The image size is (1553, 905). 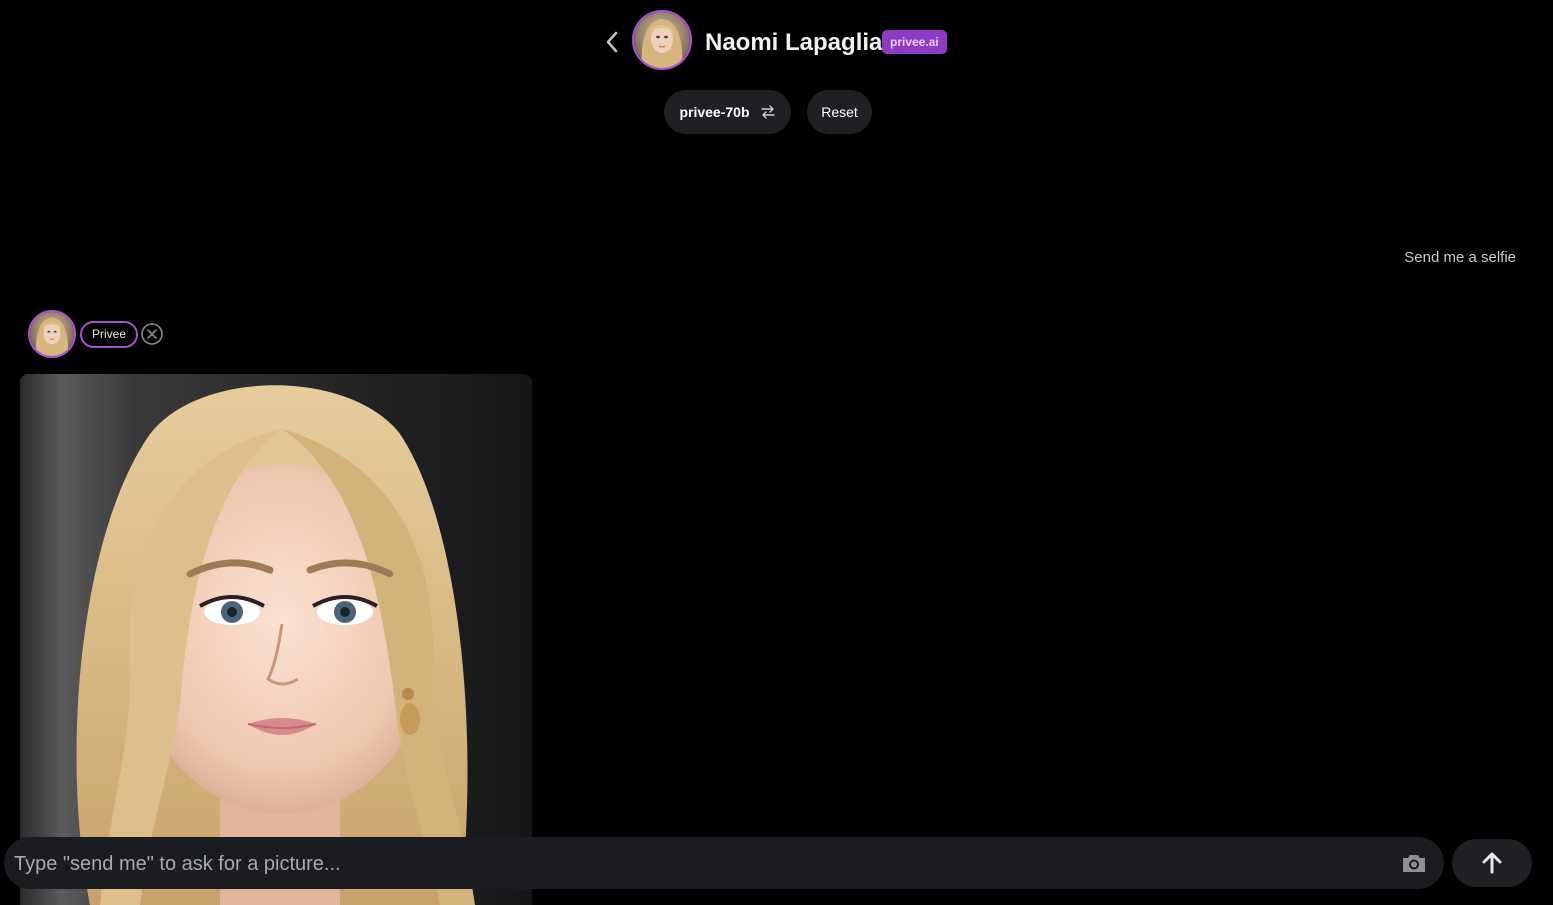 I want to click on swap-arrows-icon, so click(x=767, y=112).